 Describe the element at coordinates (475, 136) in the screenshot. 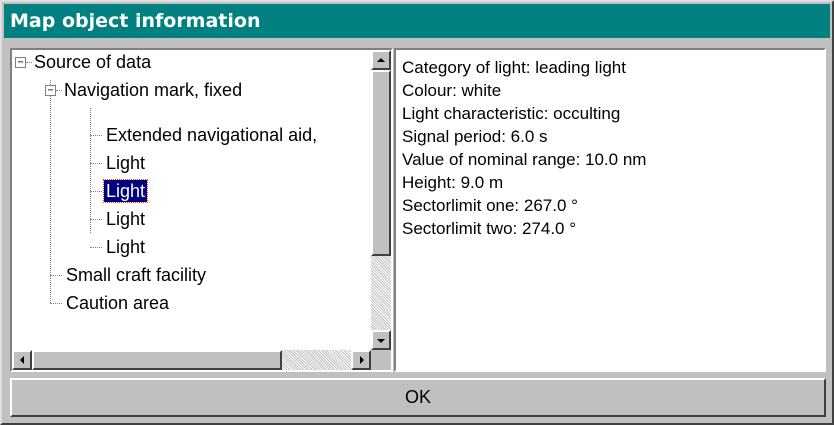

I see `detail-line: Signal period: 6.0 s` at that location.